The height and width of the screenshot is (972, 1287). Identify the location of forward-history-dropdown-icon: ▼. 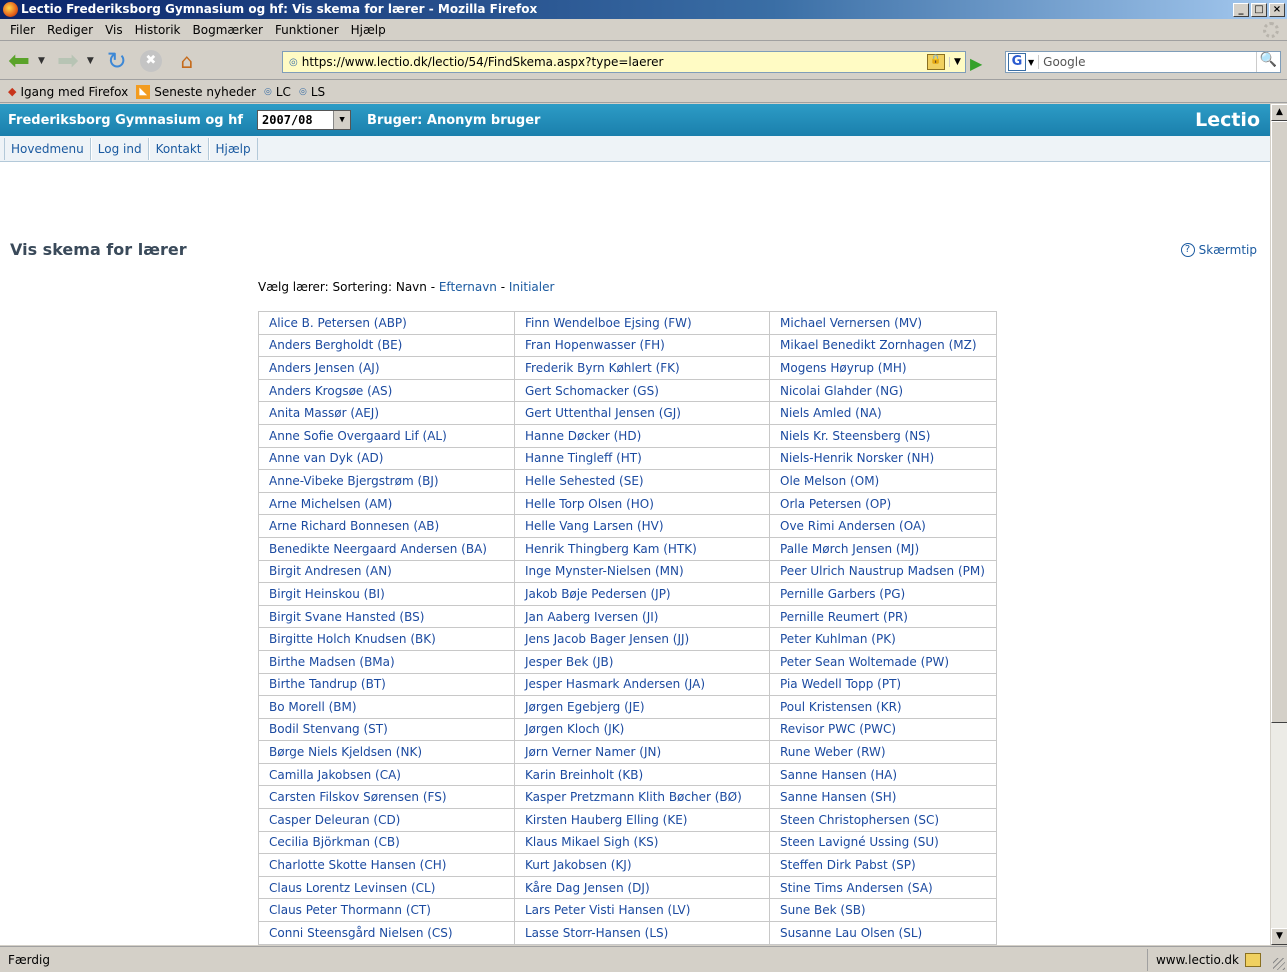
(90, 61).